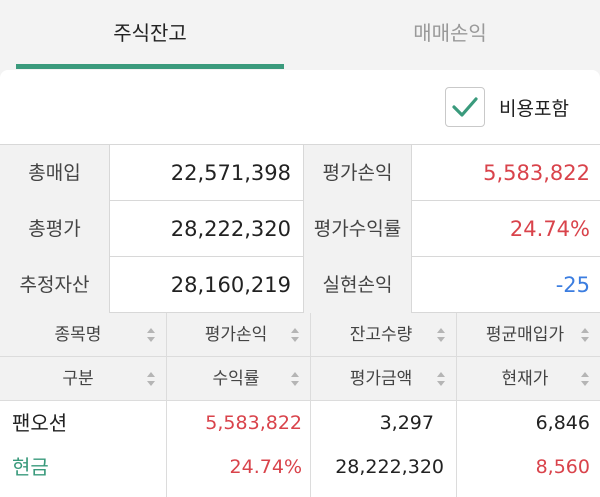 The image size is (600, 497). I want to click on summary-row: 총매입 22,571,398 평가손익 5,583,822, so click(300, 173).